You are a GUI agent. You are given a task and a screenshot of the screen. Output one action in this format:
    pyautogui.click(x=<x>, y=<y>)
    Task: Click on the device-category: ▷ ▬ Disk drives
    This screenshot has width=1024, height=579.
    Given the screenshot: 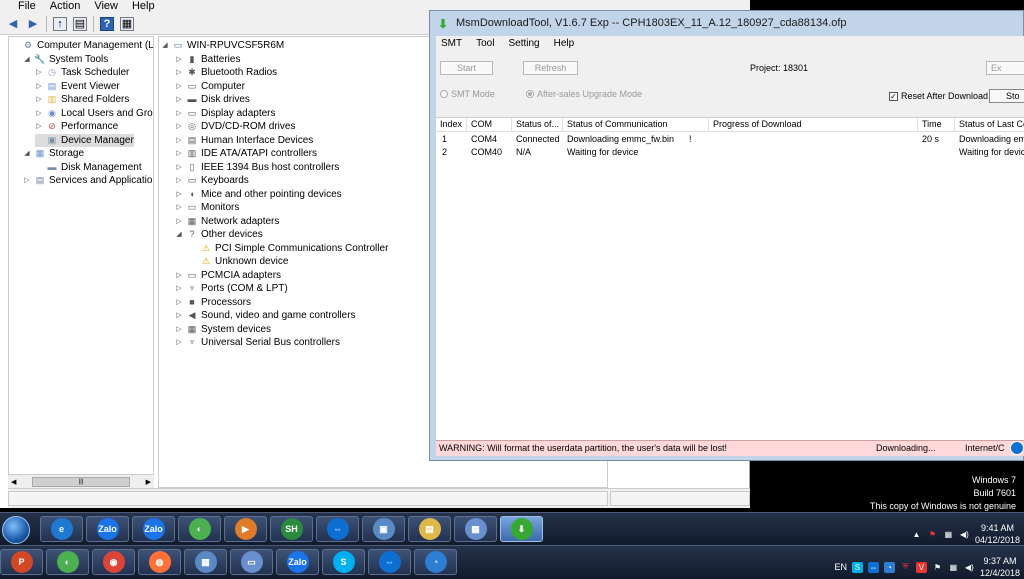 What is the action you would take?
    pyautogui.click(x=212, y=99)
    